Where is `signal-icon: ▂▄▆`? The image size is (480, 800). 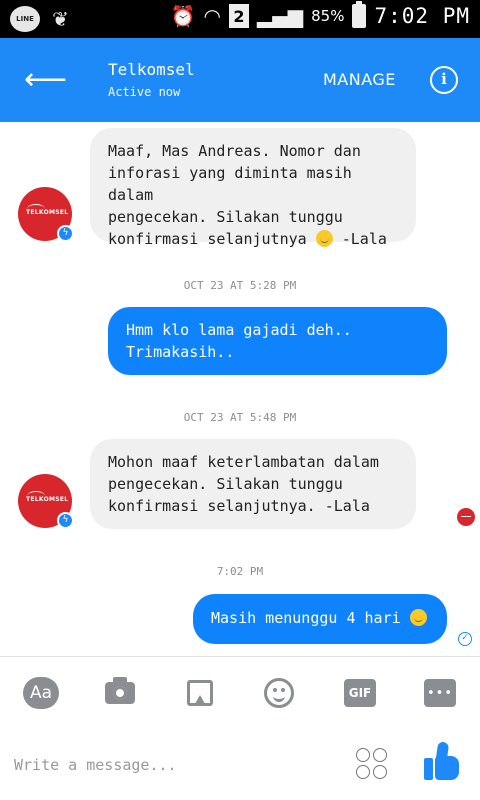 signal-icon: ▂▄▆ is located at coordinates (280, 16).